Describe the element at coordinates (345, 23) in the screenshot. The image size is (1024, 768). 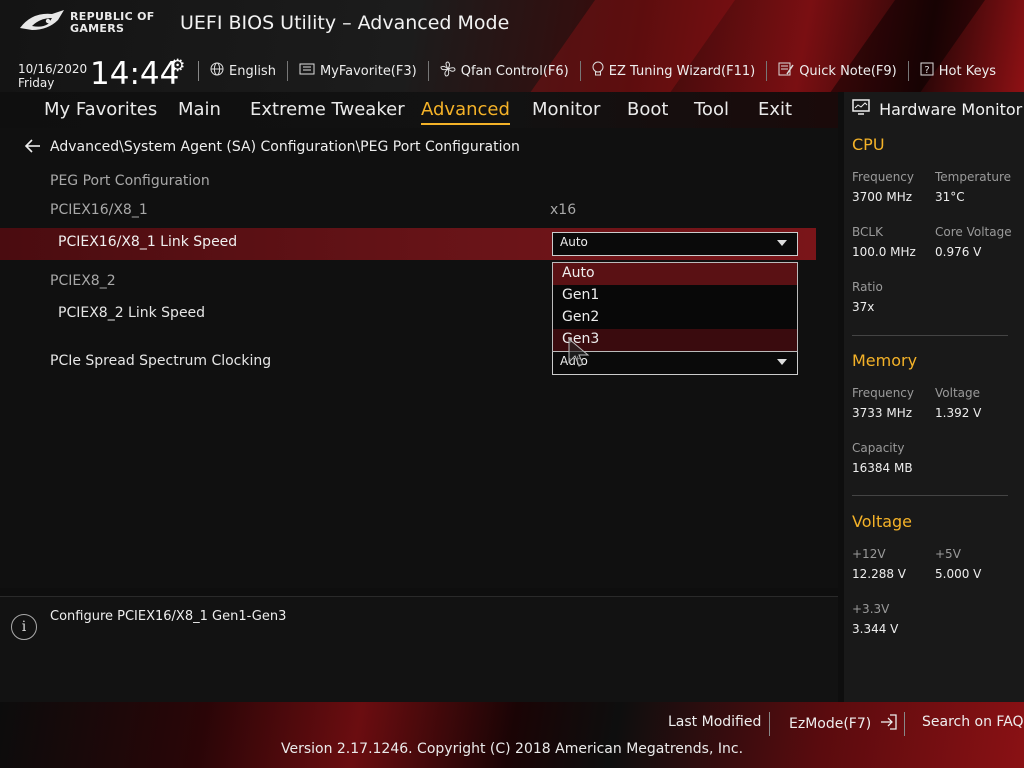
I see `window-title: UEFI BIOS Utility – Advanced Mode` at that location.